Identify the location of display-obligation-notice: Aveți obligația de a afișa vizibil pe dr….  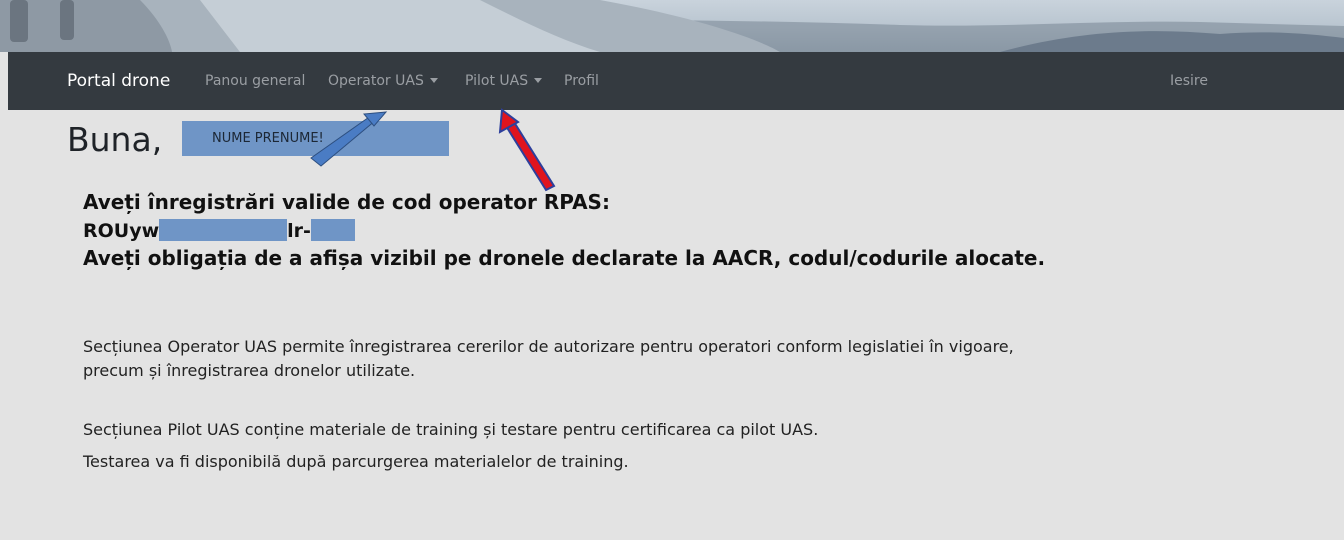
(564, 258).